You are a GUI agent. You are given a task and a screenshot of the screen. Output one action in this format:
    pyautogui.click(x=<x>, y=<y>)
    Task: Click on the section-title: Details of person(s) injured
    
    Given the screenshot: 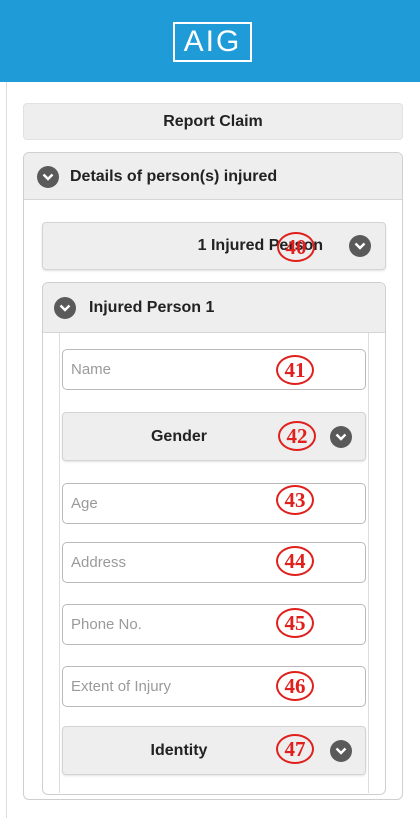 What is the action you would take?
    pyautogui.click(x=174, y=176)
    